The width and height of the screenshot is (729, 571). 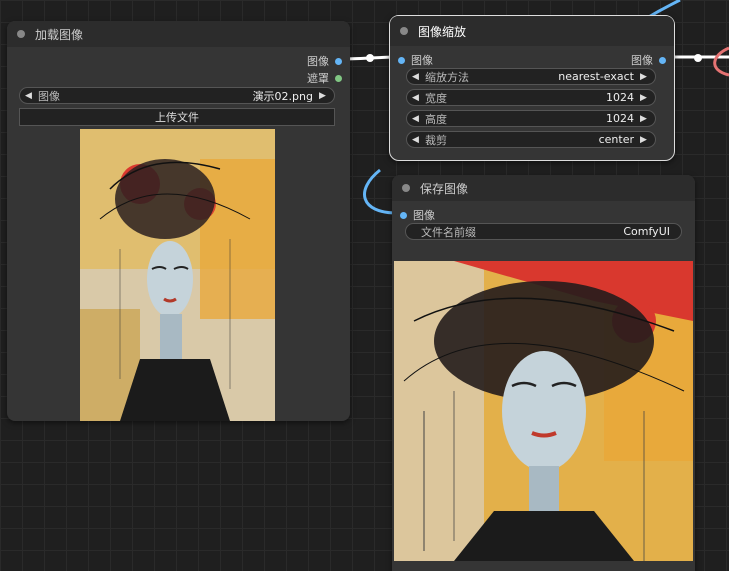 I want to click on height-label: 高度, so click(x=436, y=119).